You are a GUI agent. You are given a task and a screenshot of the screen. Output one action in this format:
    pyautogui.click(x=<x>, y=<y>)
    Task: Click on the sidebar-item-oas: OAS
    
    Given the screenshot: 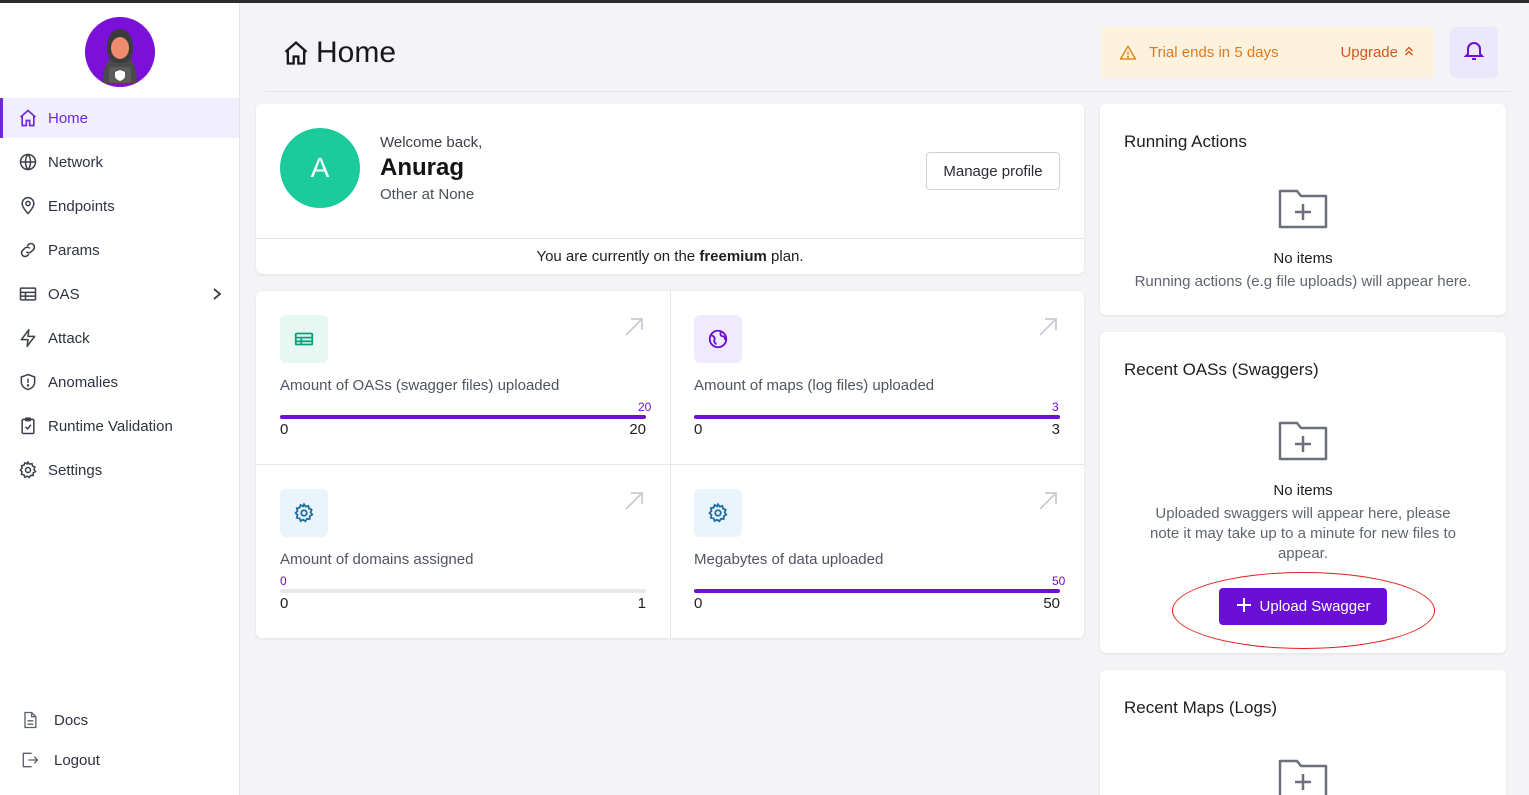 What is the action you would take?
    pyautogui.click(x=119, y=294)
    